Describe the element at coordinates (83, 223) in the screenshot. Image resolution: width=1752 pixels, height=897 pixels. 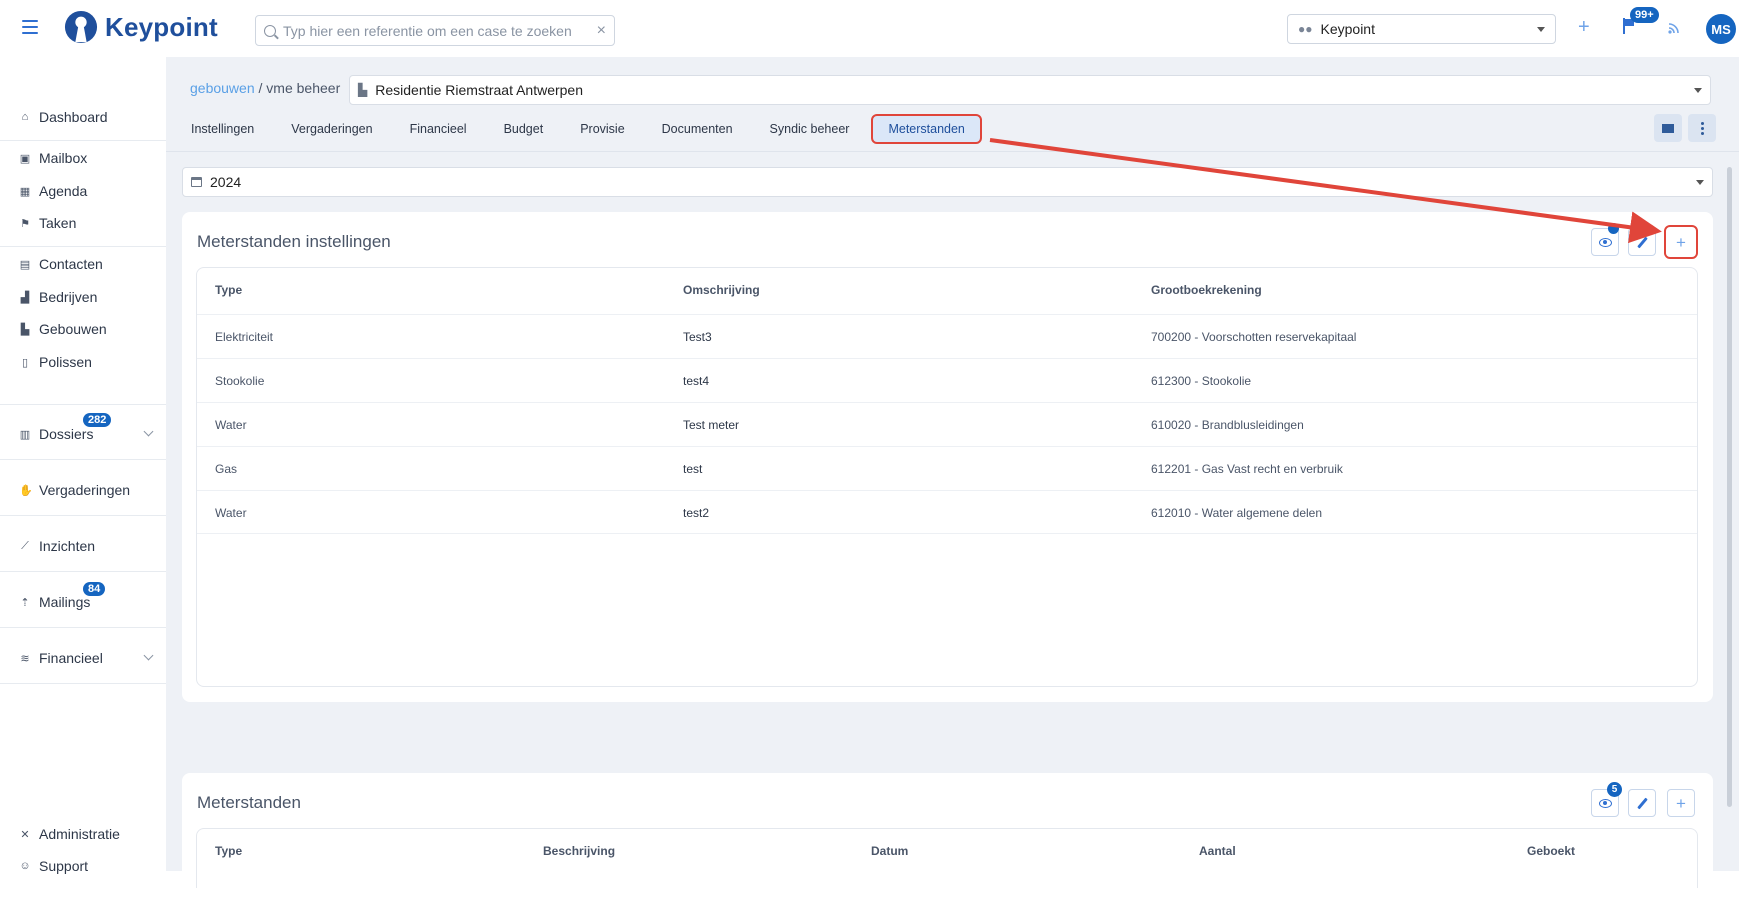
I see `sidebar-item-taken: ⚑ Taken` at that location.